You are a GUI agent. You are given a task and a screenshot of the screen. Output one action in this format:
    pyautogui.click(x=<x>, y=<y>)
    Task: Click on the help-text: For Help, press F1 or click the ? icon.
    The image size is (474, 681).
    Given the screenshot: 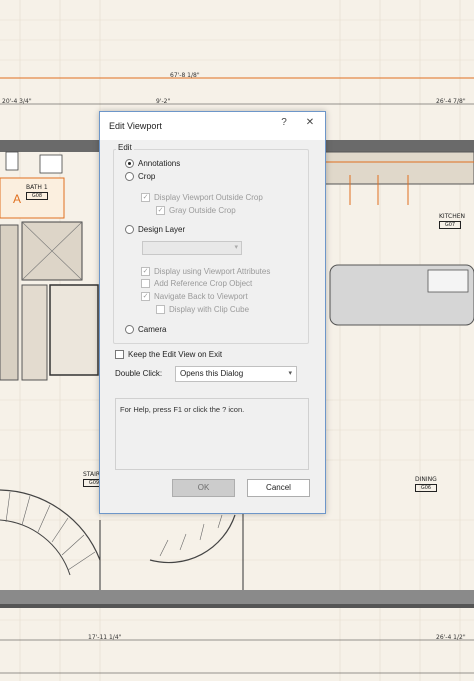 What is the action you would take?
    pyautogui.click(x=182, y=409)
    